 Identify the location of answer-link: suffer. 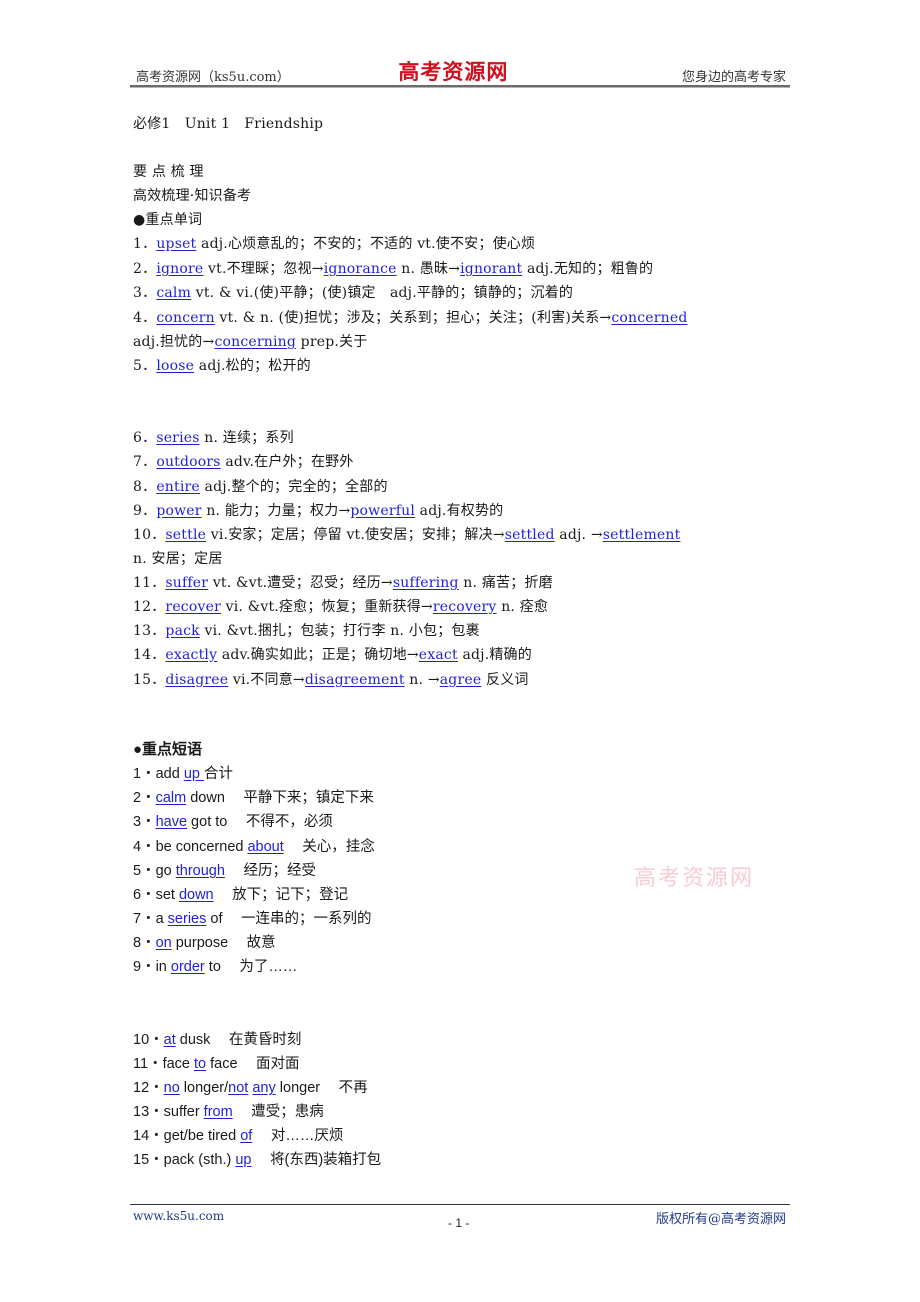
(186, 583).